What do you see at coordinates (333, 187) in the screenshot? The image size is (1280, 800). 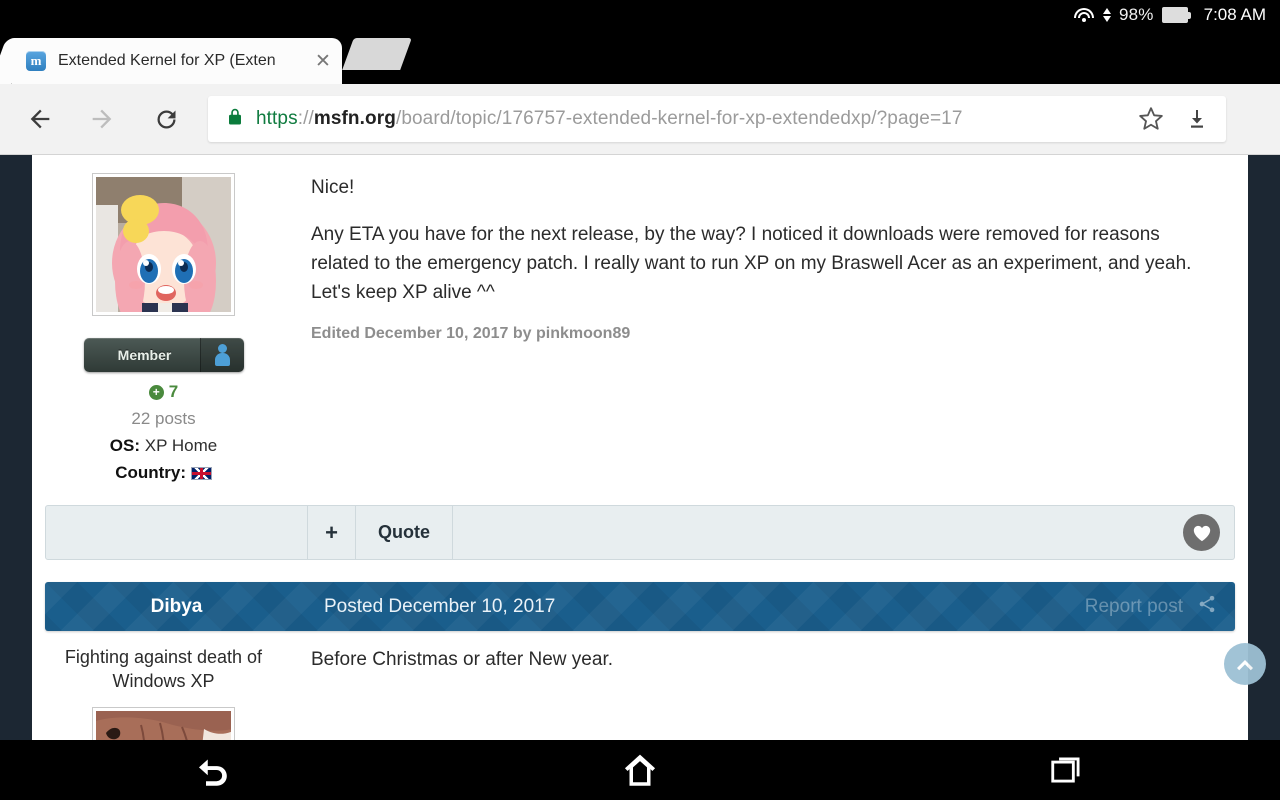 I see `post-paragraph: Nice!` at bounding box center [333, 187].